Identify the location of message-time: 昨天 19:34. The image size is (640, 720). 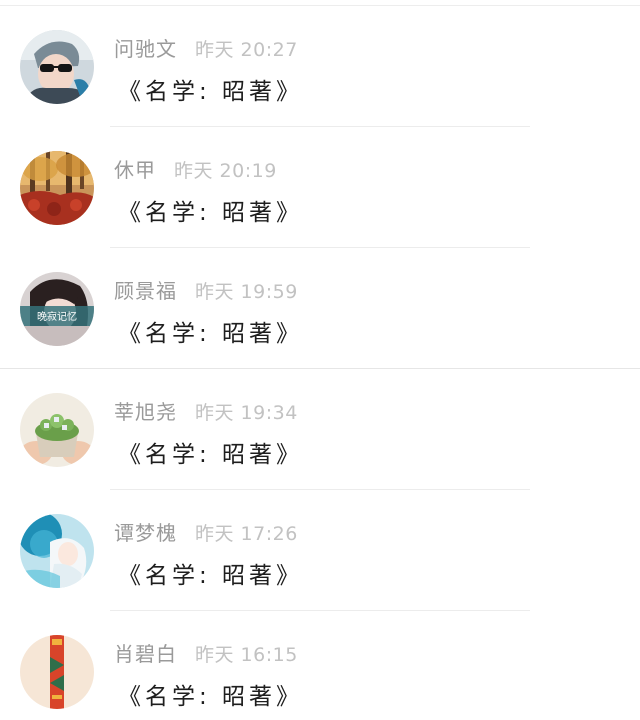
(246, 413).